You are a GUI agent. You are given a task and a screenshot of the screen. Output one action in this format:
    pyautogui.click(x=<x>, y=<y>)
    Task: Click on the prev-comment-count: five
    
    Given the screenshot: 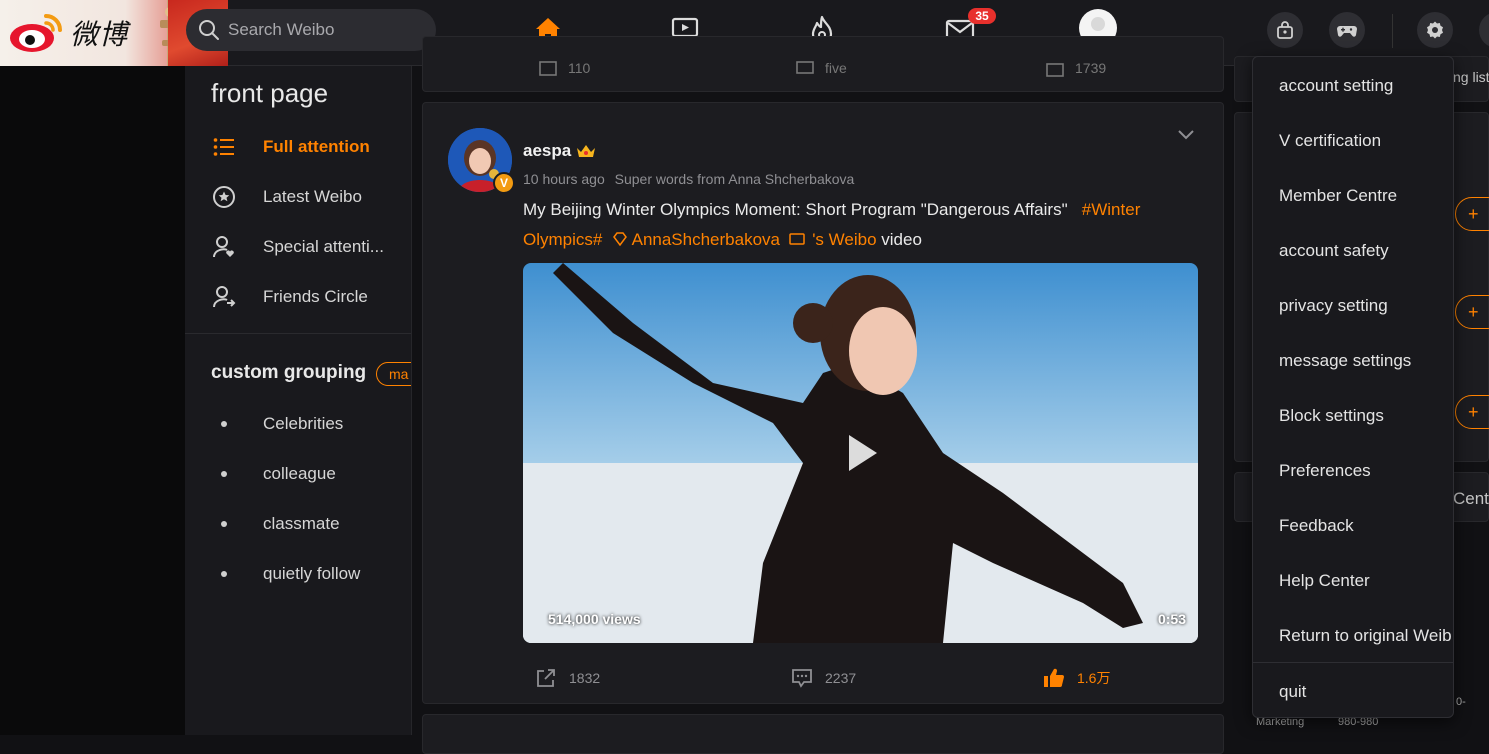 What is the action you would take?
    pyautogui.click(x=836, y=68)
    